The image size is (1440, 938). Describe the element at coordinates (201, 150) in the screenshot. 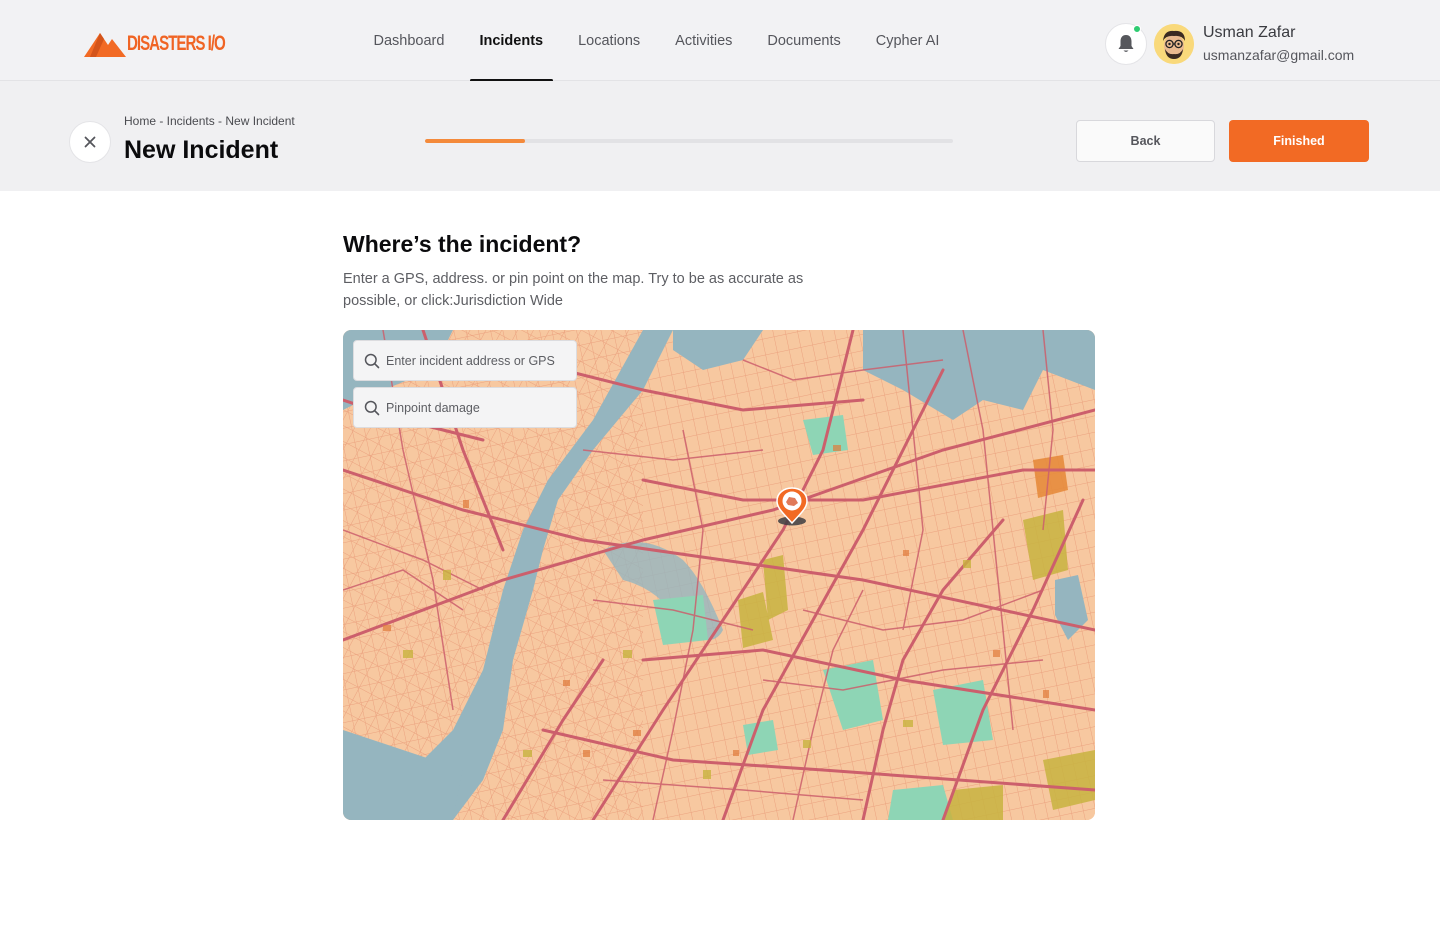

I see `page-title: New Incident` at that location.